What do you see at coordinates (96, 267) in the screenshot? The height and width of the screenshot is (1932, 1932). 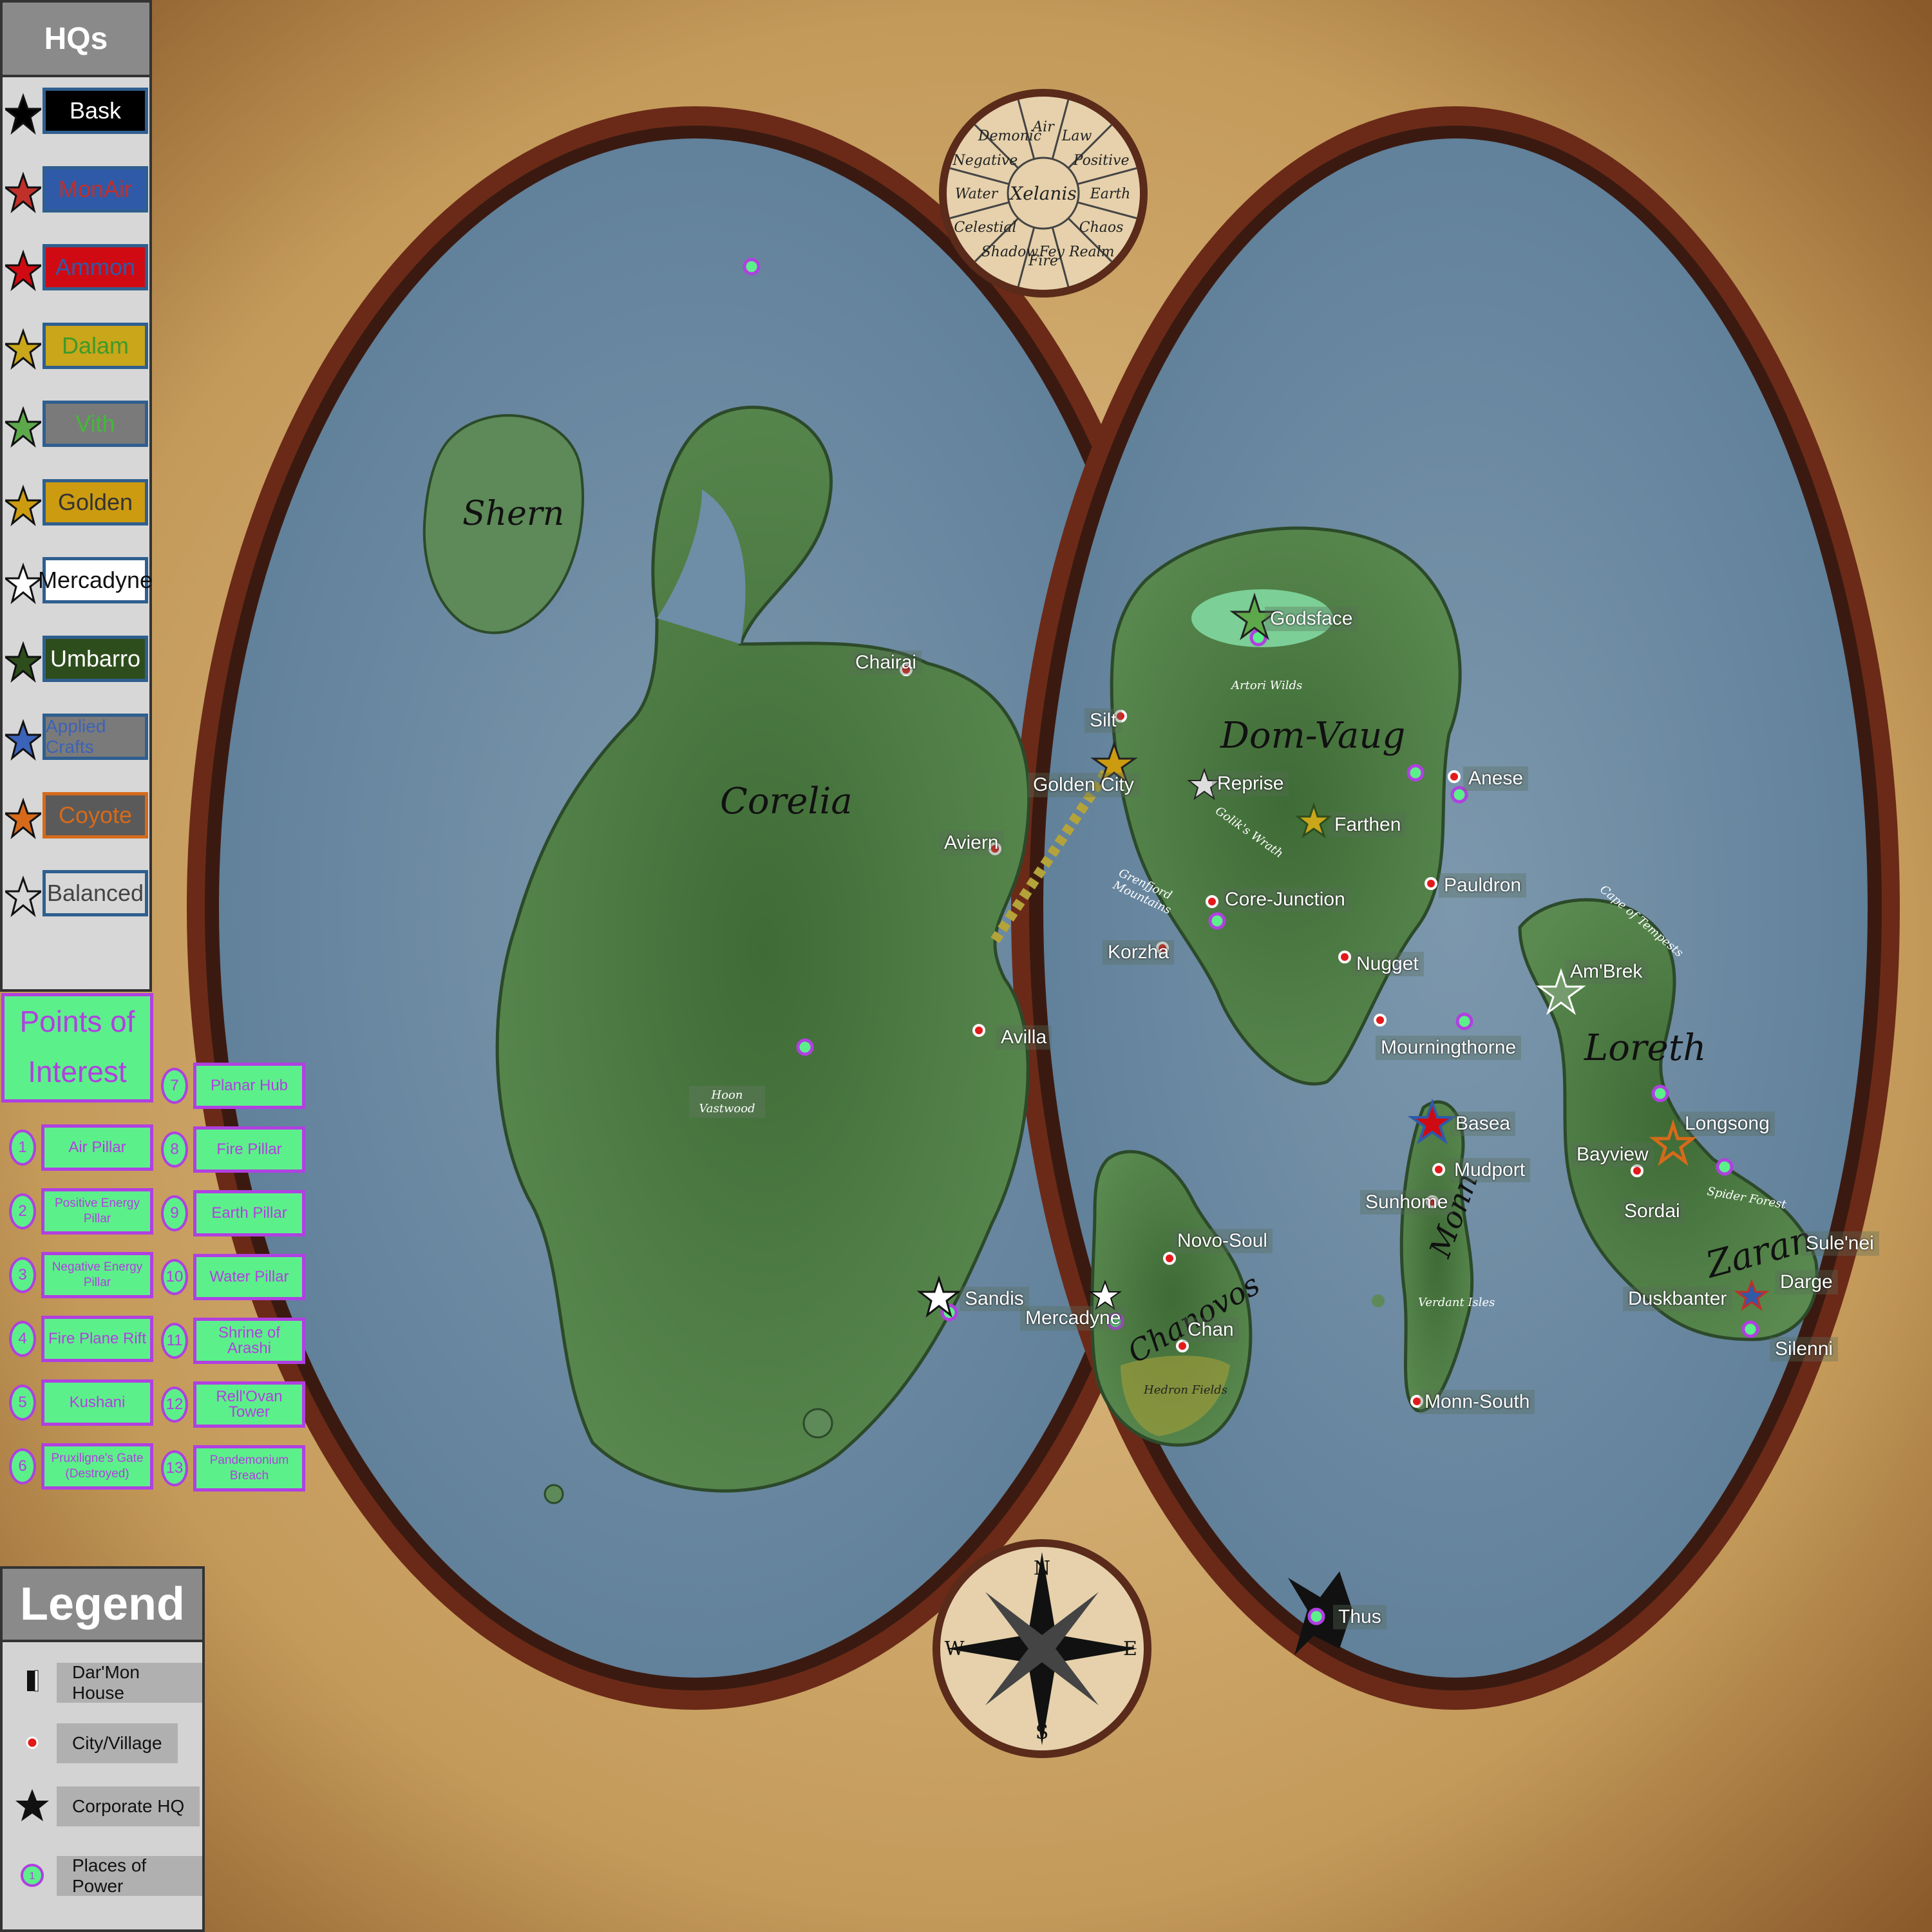 I see `hq-label: Ammon` at bounding box center [96, 267].